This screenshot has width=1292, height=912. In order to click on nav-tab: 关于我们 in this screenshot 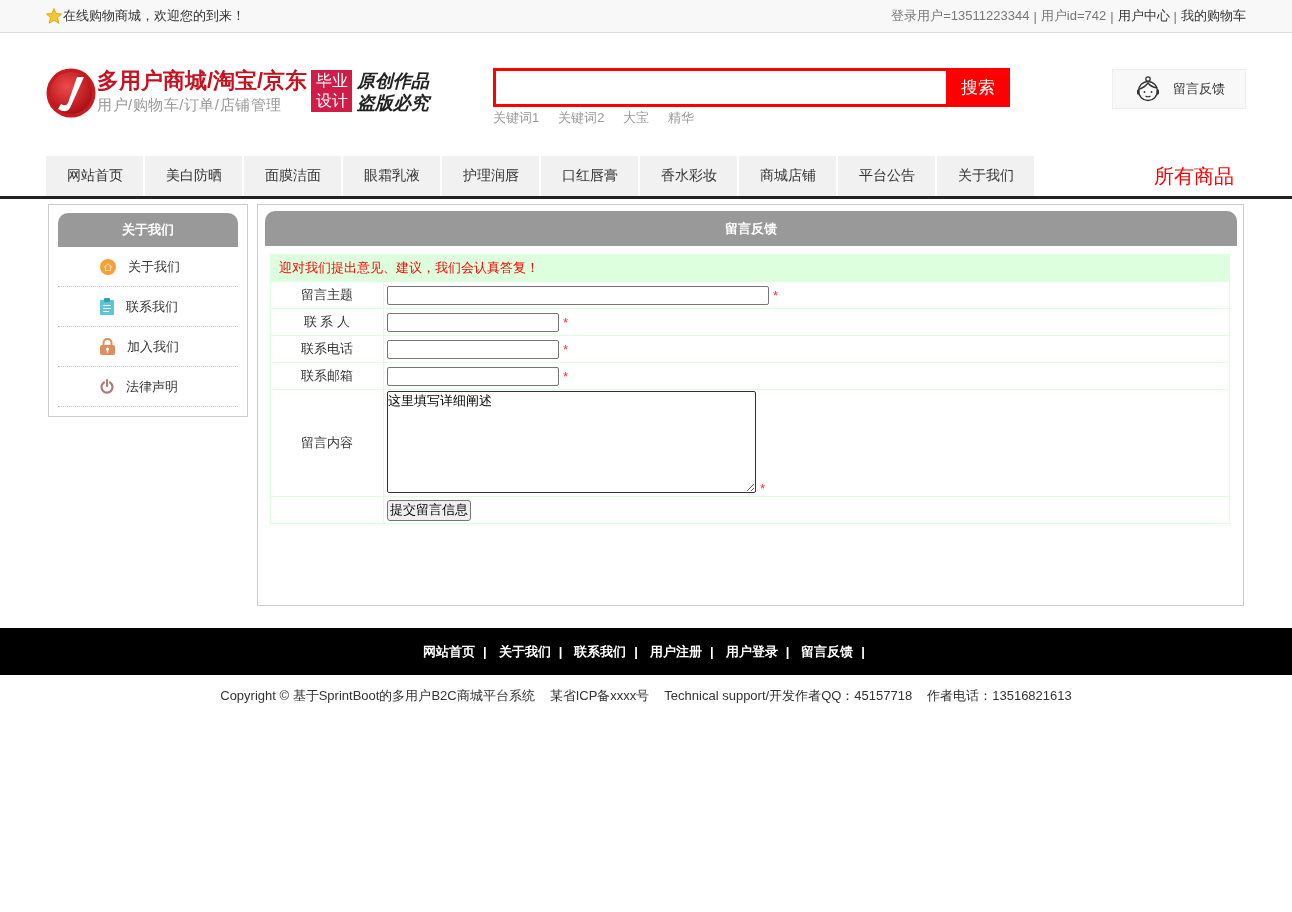, I will do `click(985, 176)`.